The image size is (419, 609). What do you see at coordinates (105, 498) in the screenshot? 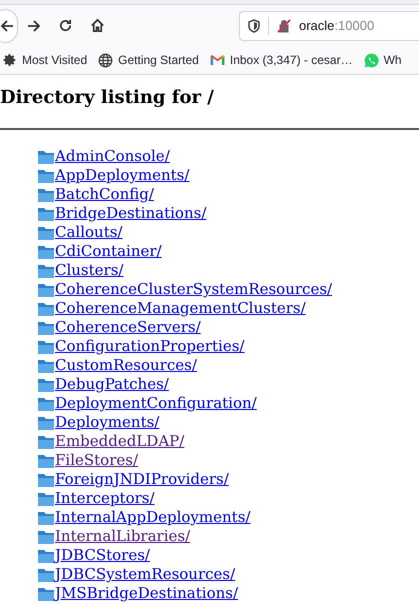
I see `directory-link: Interceptors/` at bounding box center [105, 498].